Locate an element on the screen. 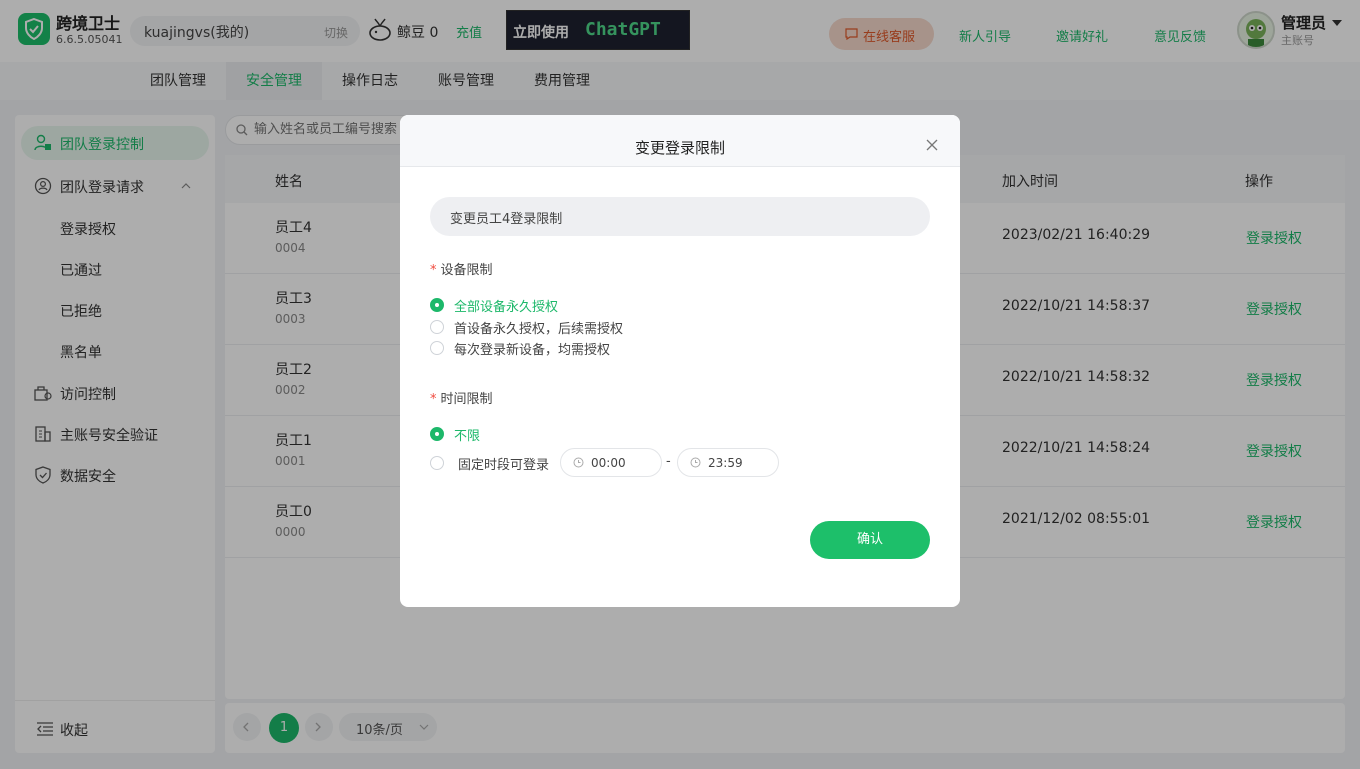  end-time-picker: 23:59 is located at coordinates (728, 462).